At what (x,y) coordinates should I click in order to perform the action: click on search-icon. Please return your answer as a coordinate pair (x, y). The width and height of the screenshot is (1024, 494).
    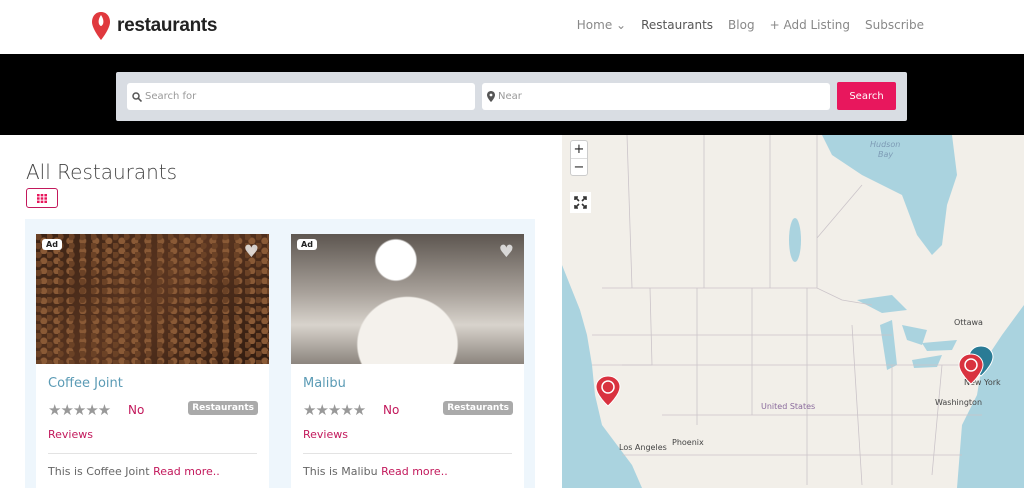
    Looking at the image, I should click on (137, 96).